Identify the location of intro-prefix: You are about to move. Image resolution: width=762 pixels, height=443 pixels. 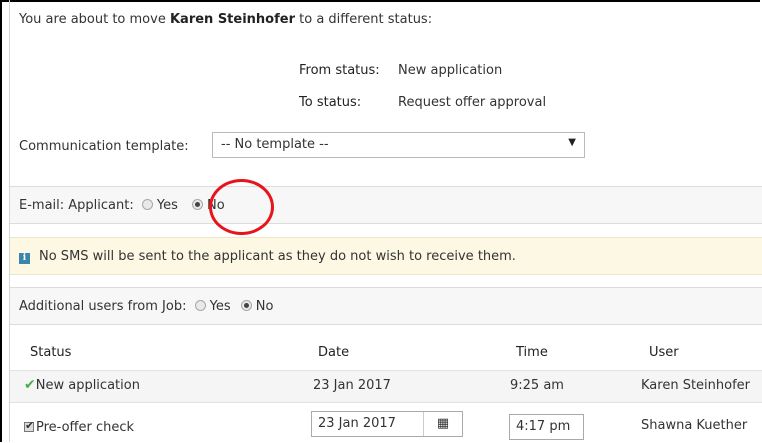
(94, 19).